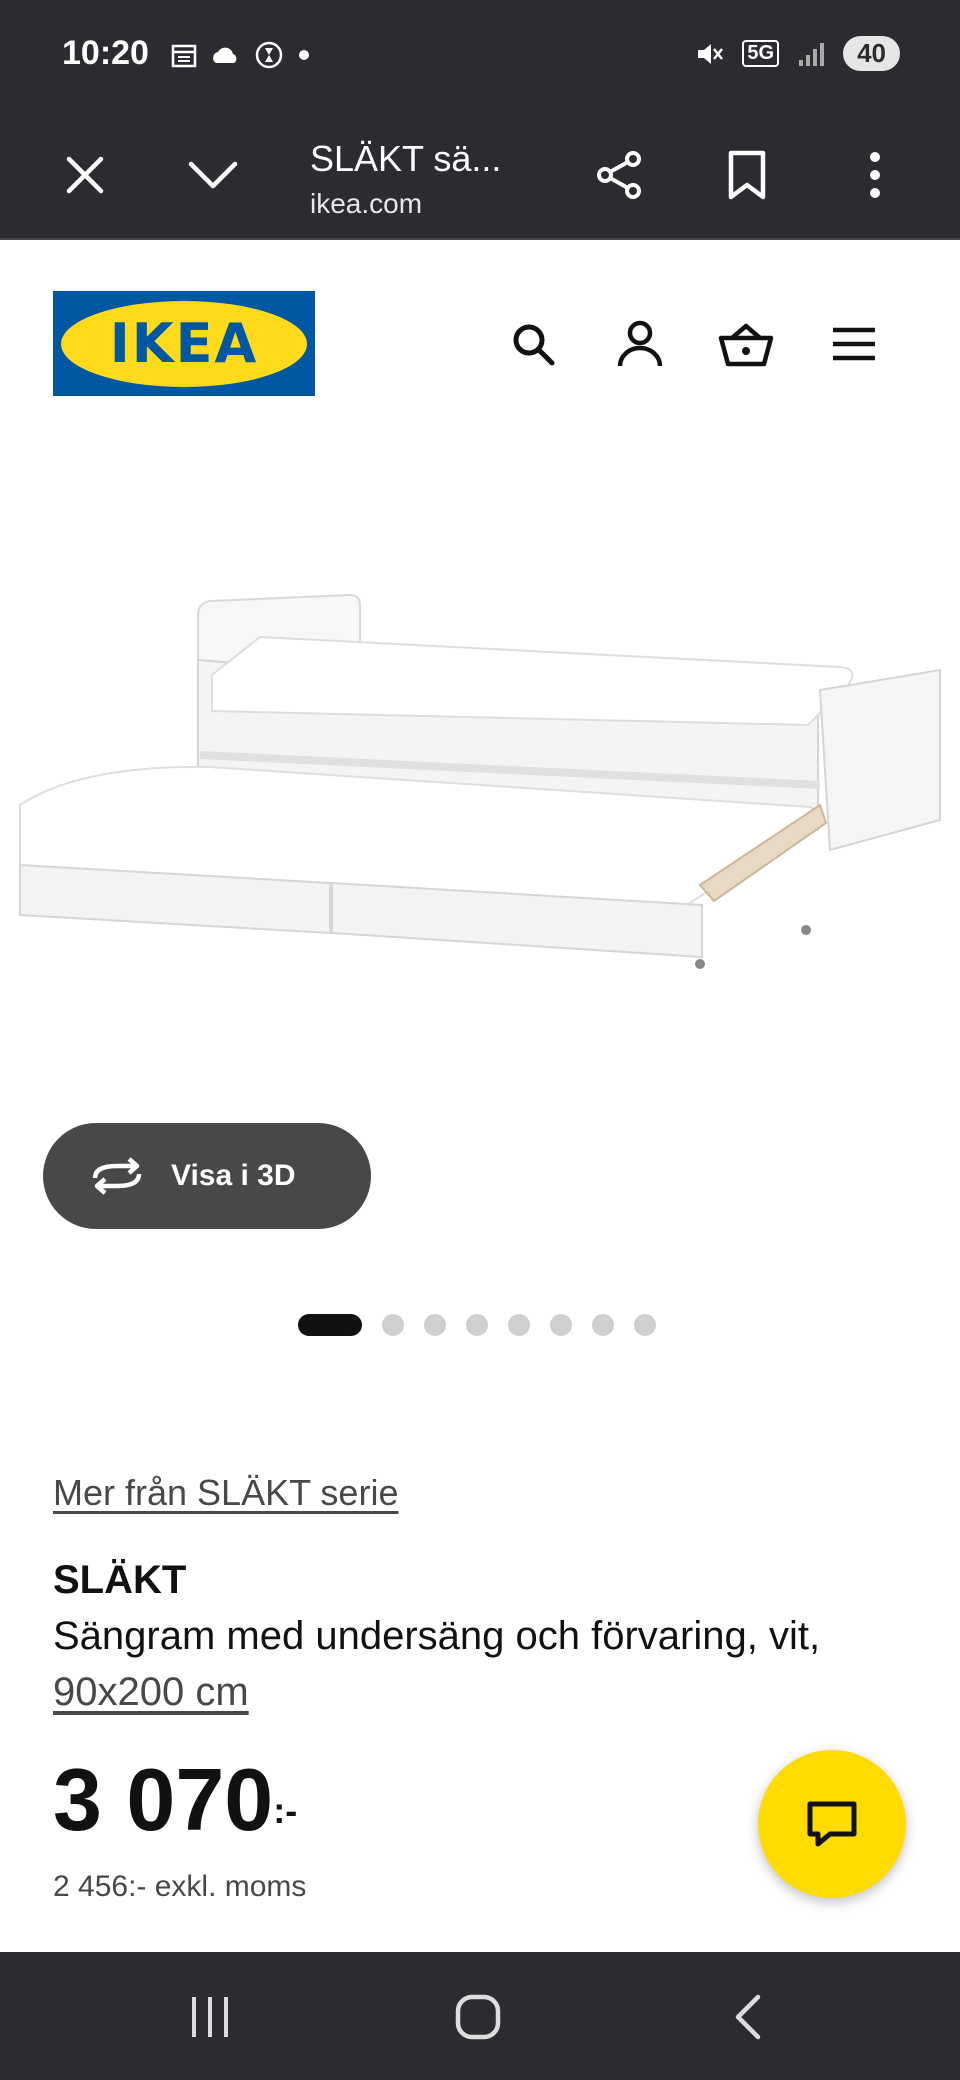  I want to click on chat-button, so click(832, 1824).